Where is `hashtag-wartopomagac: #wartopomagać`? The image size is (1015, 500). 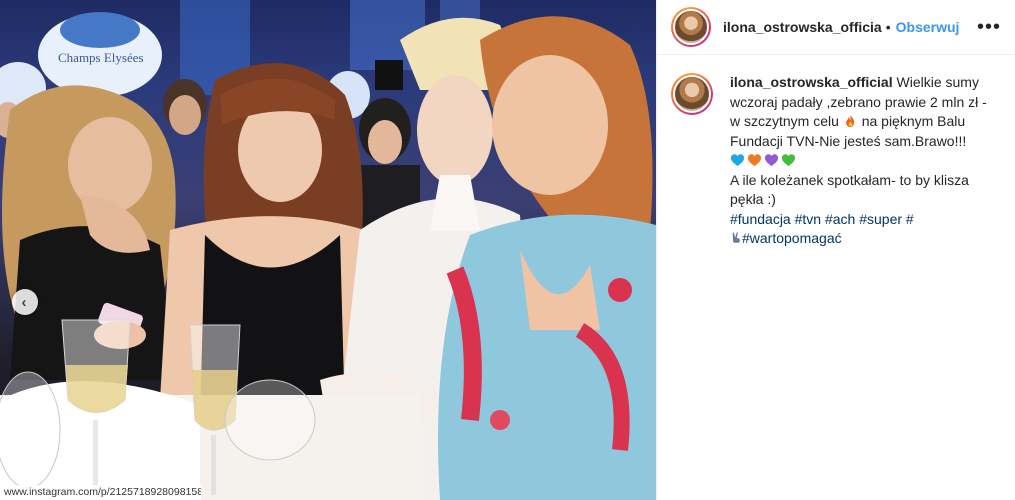 hashtag-wartopomagac: #wartopomagać is located at coordinates (792, 238).